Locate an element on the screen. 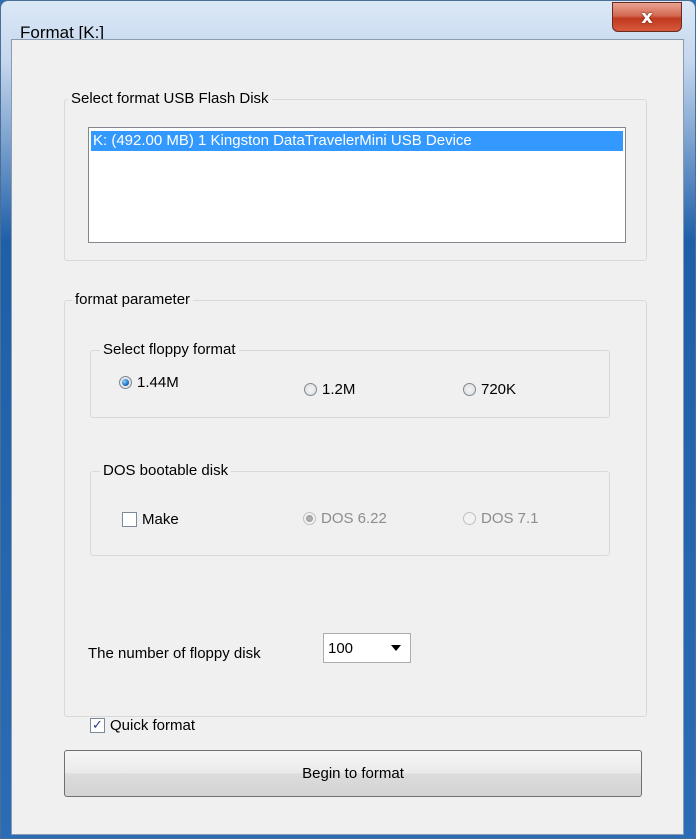 This screenshot has width=696, height=839. quick-format-label: Quick format is located at coordinates (153, 725).